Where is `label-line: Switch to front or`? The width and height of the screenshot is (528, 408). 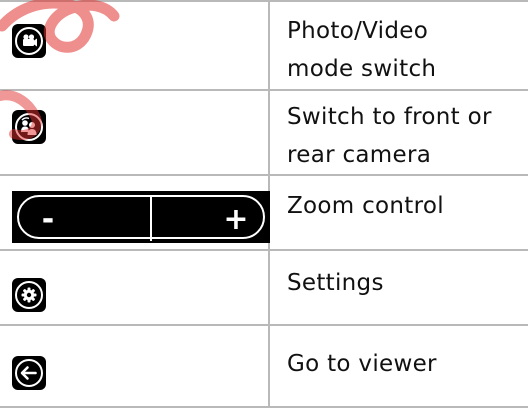
label-line: Switch to front or is located at coordinates (389, 117).